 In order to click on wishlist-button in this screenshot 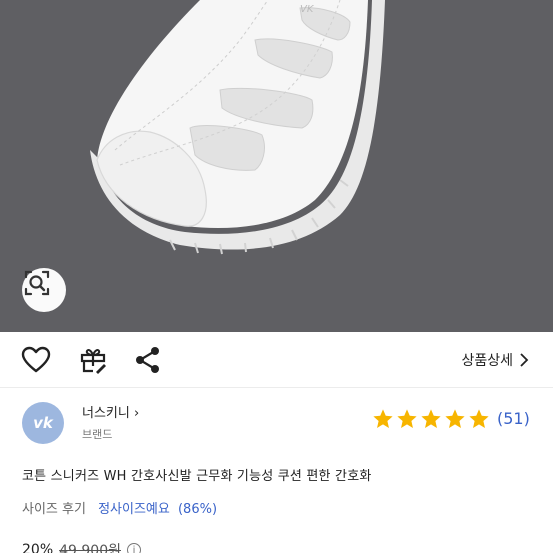, I will do `click(36, 360)`.